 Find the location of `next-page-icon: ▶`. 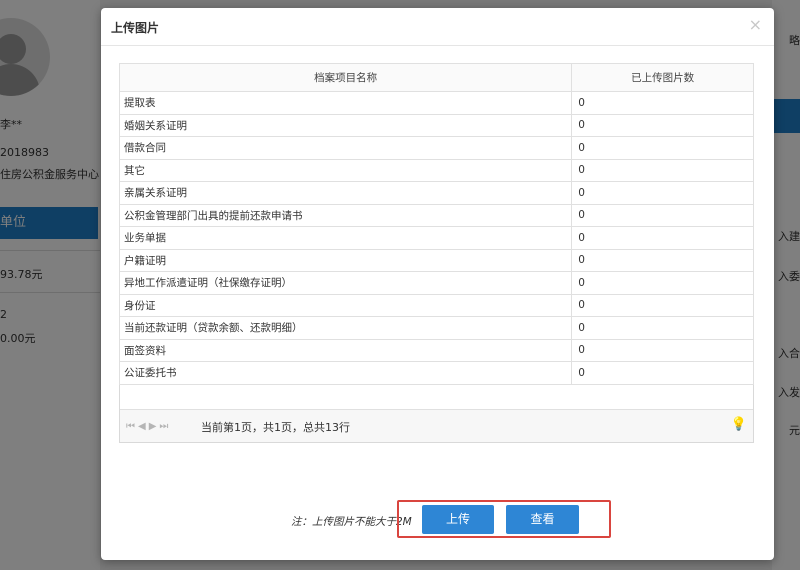

next-page-icon: ▶ is located at coordinates (154, 426).